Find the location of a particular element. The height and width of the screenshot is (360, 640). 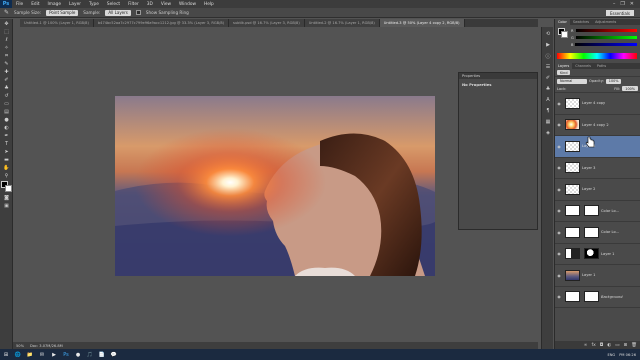

menu-item-layer: Layer is located at coordinates (75, 4).